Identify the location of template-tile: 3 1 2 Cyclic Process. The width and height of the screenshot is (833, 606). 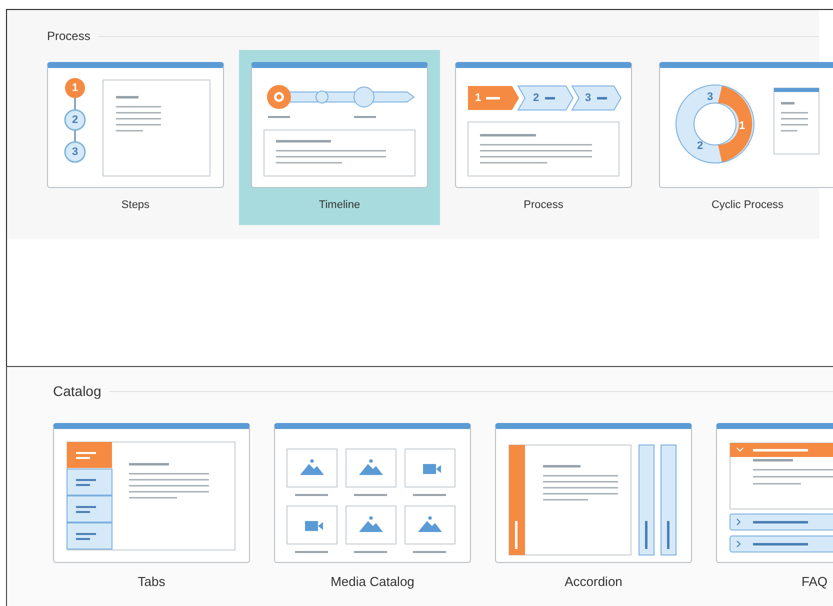
(740, 137).